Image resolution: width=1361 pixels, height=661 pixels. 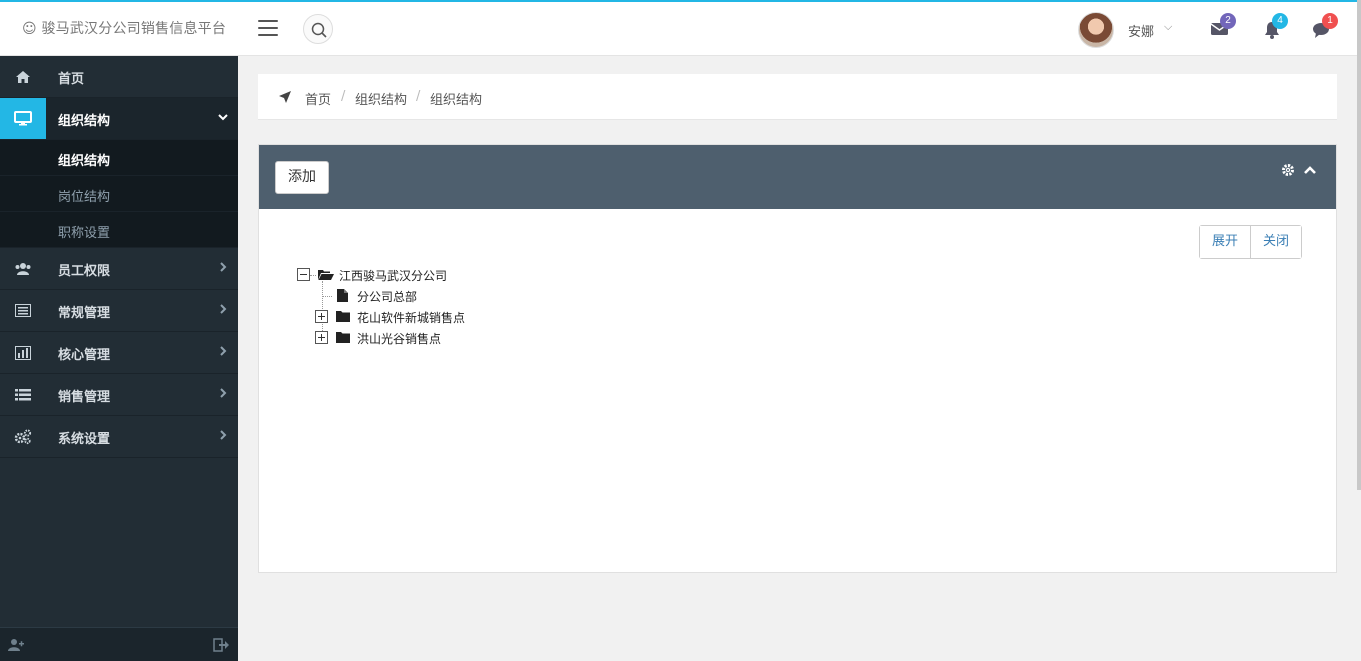 I want to click on search-button, so click(x=318, y=29).